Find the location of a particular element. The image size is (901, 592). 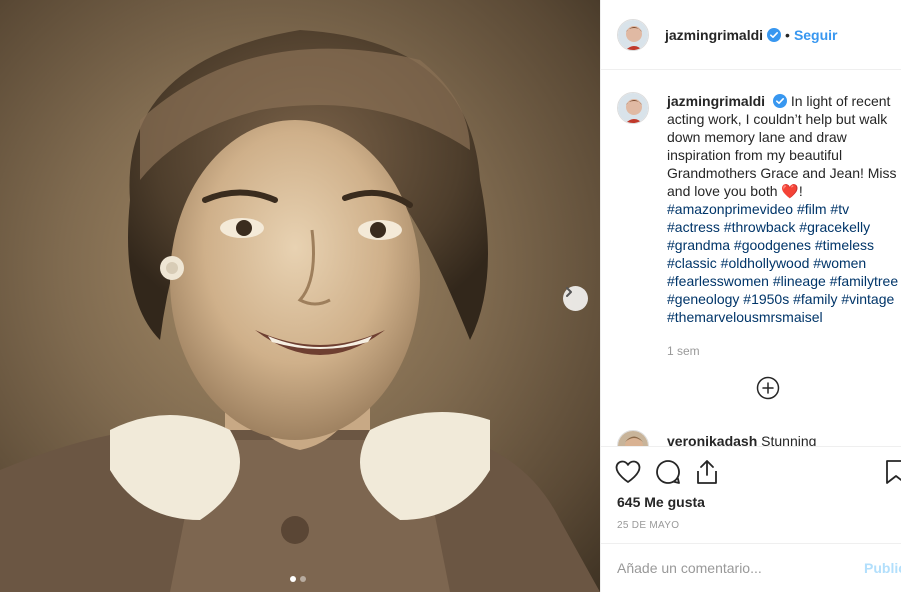

publish-button: Publicar is located at coordinates (882, 568).